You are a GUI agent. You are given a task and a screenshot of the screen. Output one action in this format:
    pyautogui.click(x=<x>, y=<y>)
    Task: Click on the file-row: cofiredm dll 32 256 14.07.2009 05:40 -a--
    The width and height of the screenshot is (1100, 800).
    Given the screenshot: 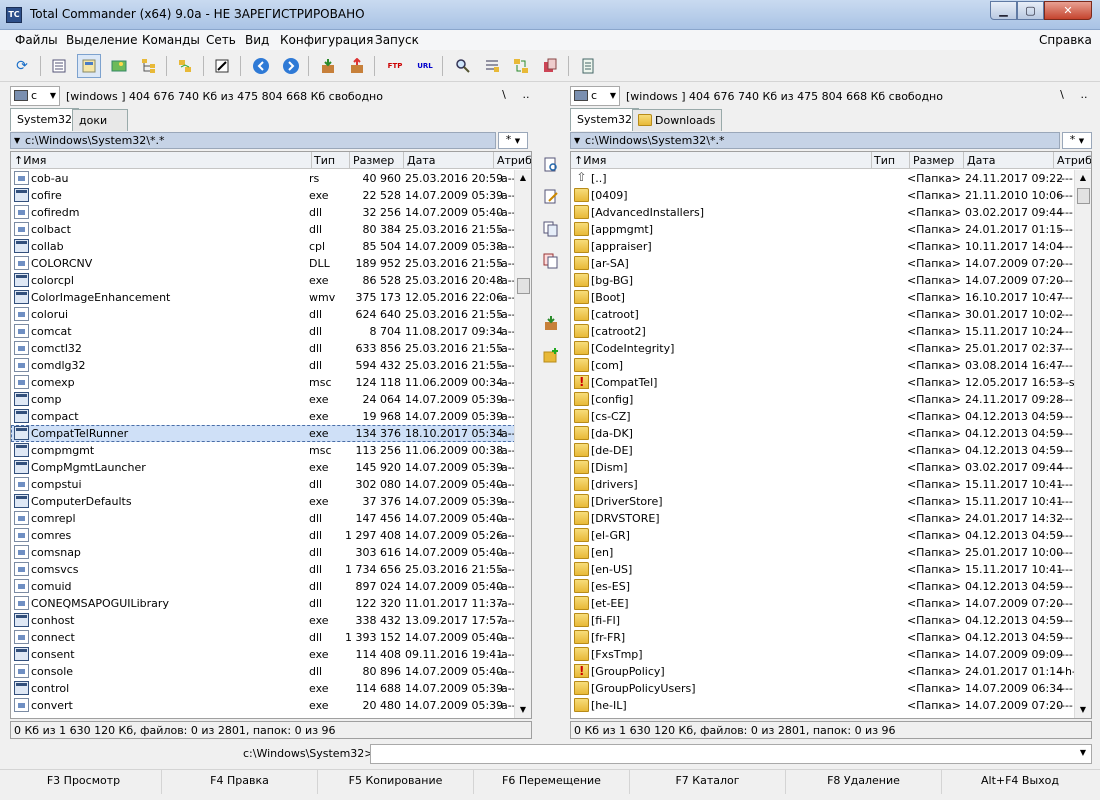 What is the action you would take?
    pyautogui.click(x=271, y=212)
    